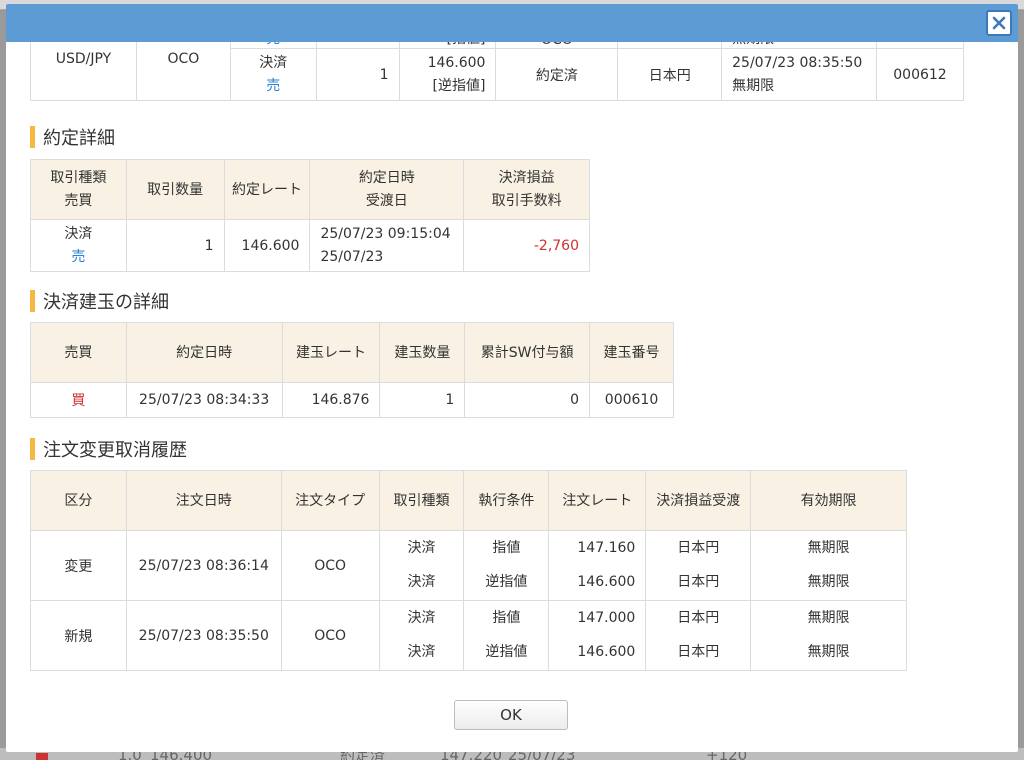 The width and height of the screenshot is (1024, 760). What do you see at coordinates (108, 449) in the screenshot?
I see `order-history-heading: 注文変更取消履歴` at bounding box center [108, 449].